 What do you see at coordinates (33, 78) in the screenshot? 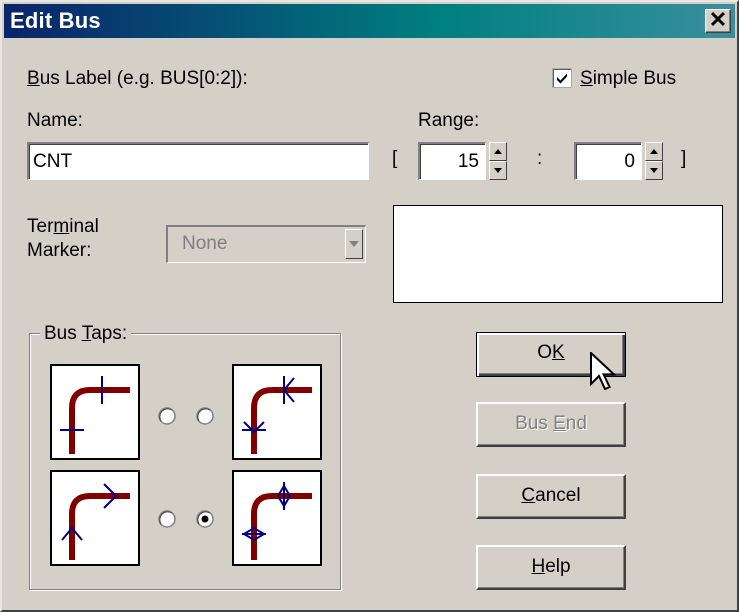
I see `bus-label-mnemonic: B` at bounding box center [33, 78].